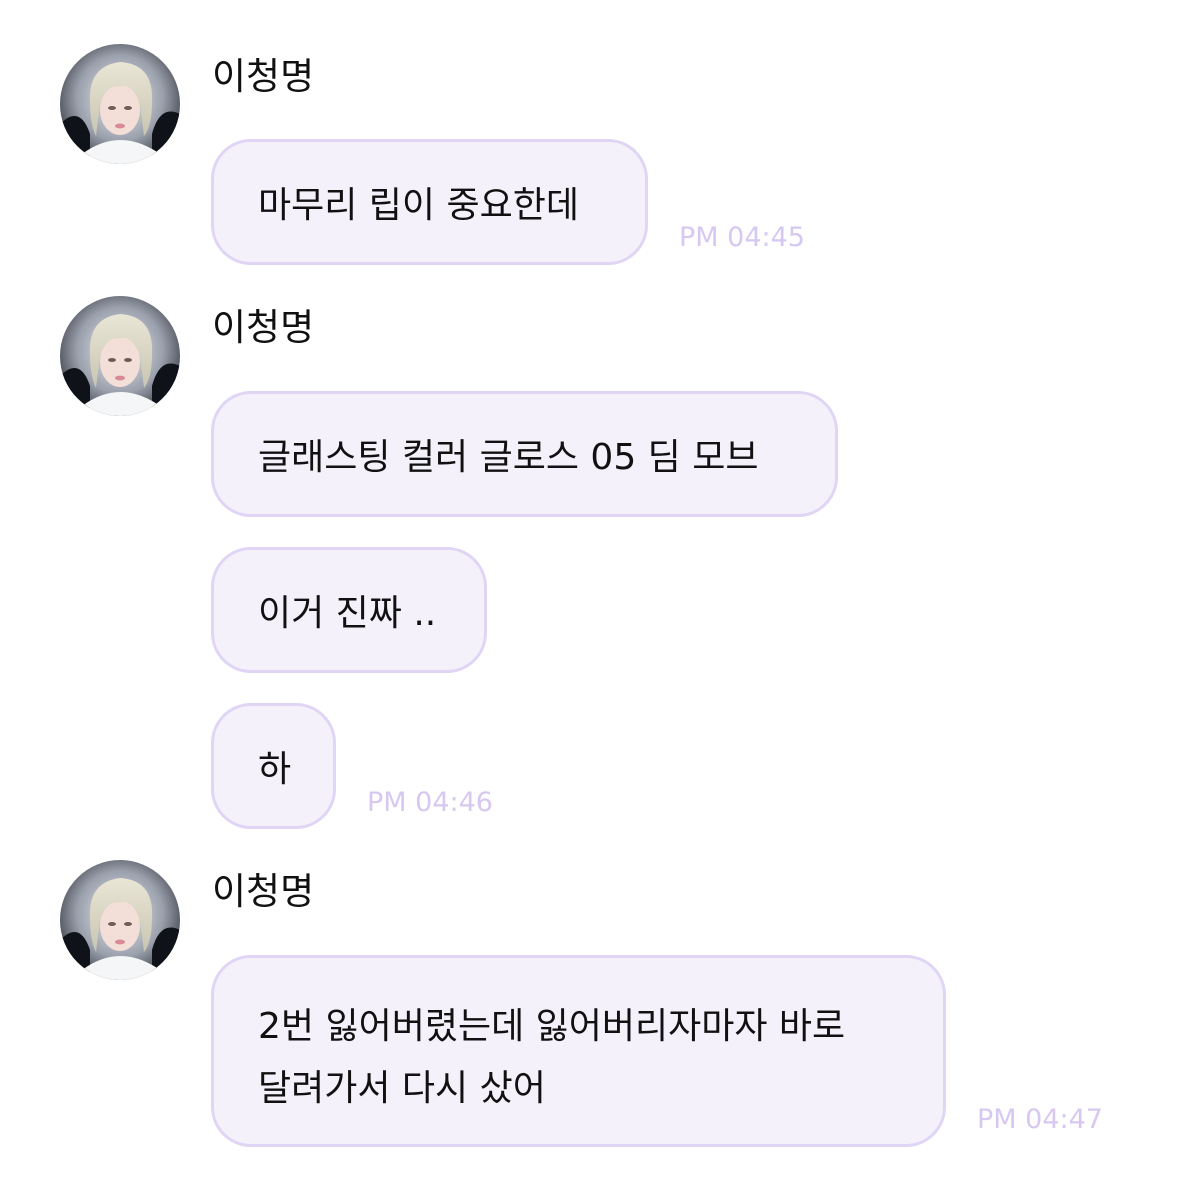  Describe the element at coordinates (578, 1051) in the screenshot. I see `message-bubble: 2번 잃어버렸는데 잃어버리자마자 바로 달려가서 다시 샀어` at that location.